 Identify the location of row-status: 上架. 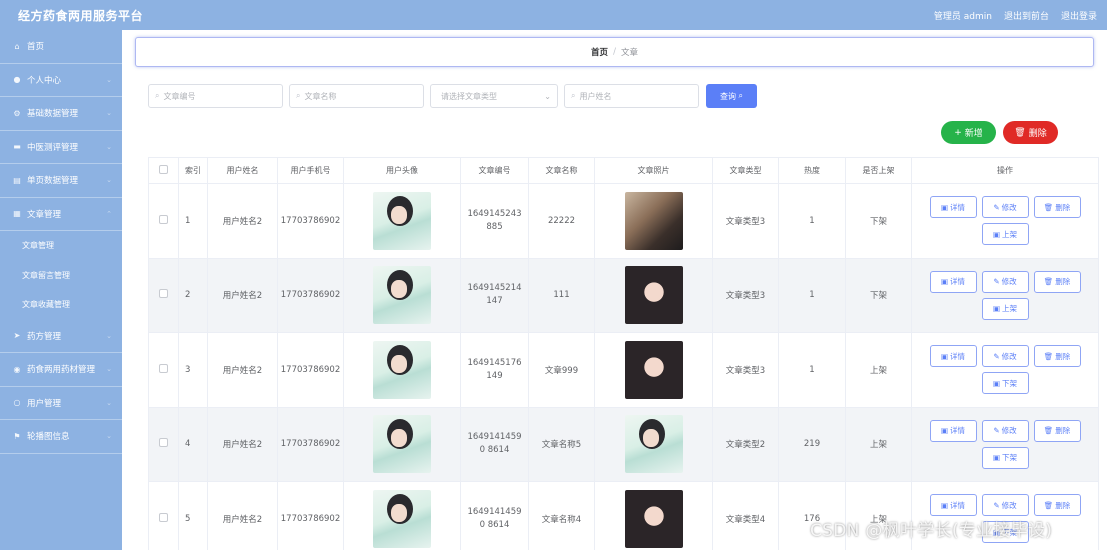
(878, 370).